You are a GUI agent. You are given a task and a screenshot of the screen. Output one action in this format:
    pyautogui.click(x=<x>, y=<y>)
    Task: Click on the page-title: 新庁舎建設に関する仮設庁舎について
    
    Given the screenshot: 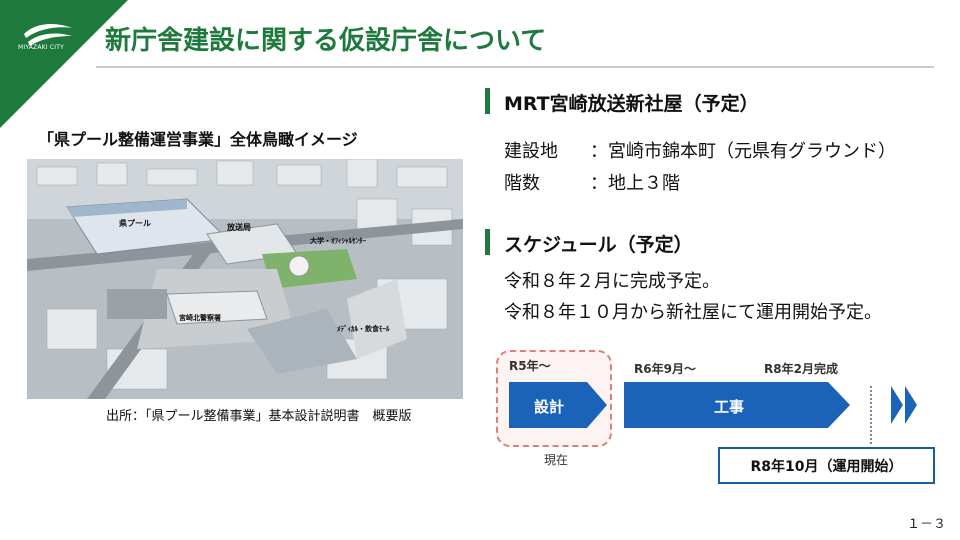 What is the action you would take?
    pyautogui.click(x=326, y=41)
    